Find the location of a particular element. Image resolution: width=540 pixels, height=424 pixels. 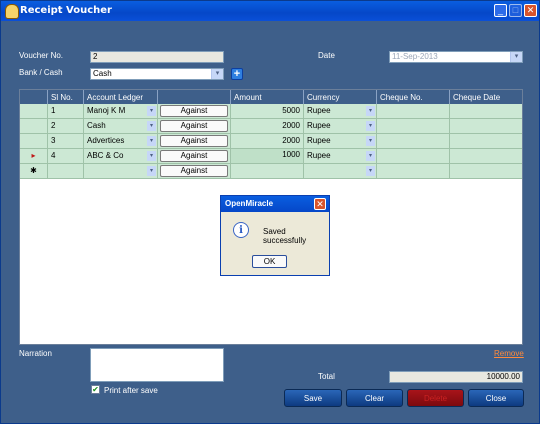

title-bar: Receipt Voucher _ □ ✕ is located at coordinates (270, 11).